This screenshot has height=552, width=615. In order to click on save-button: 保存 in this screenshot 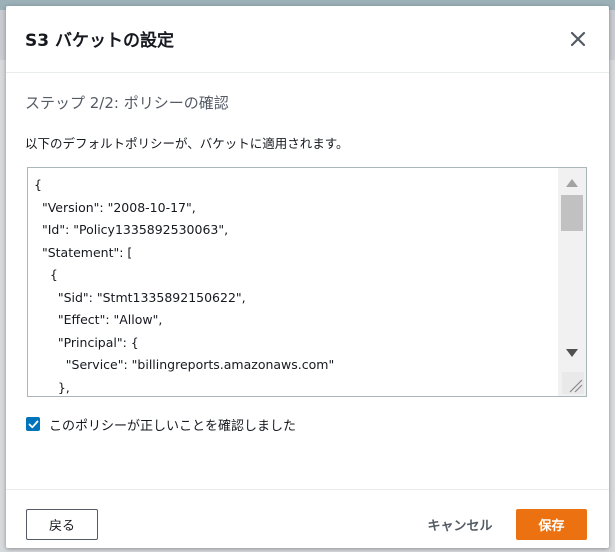, I will do `click(551, 524)`.